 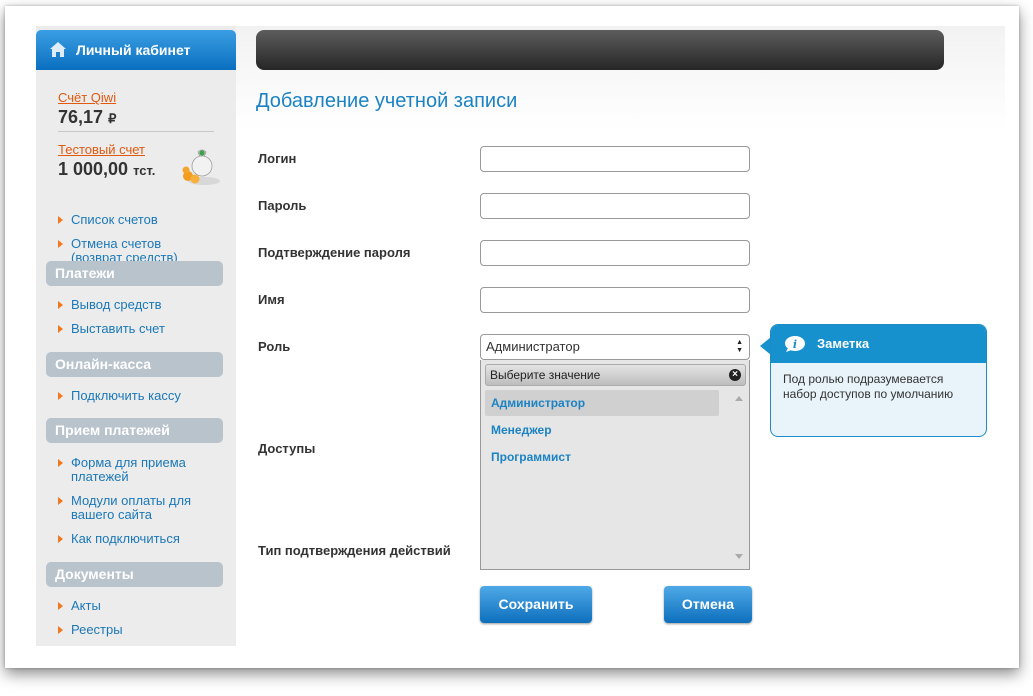 What do you see at coordinates (387, 101) in the screenshot?
I see `page-title: Добавление учетной записи` at bounding box center [387, 101].